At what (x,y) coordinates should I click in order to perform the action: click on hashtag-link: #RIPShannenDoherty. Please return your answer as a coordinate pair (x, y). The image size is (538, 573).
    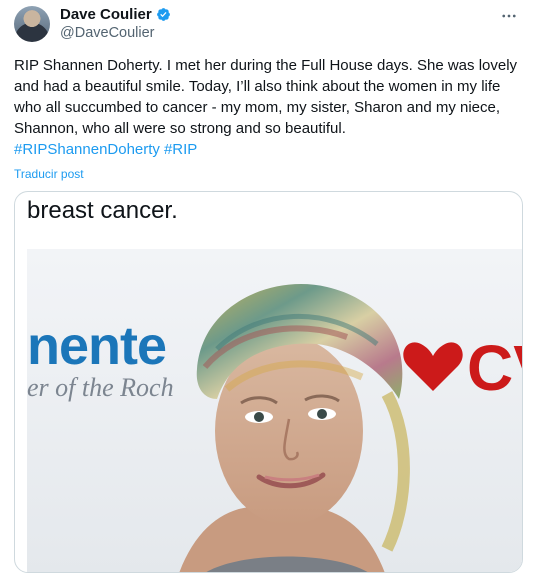
    Looking at the image, I should click on (87, 149).